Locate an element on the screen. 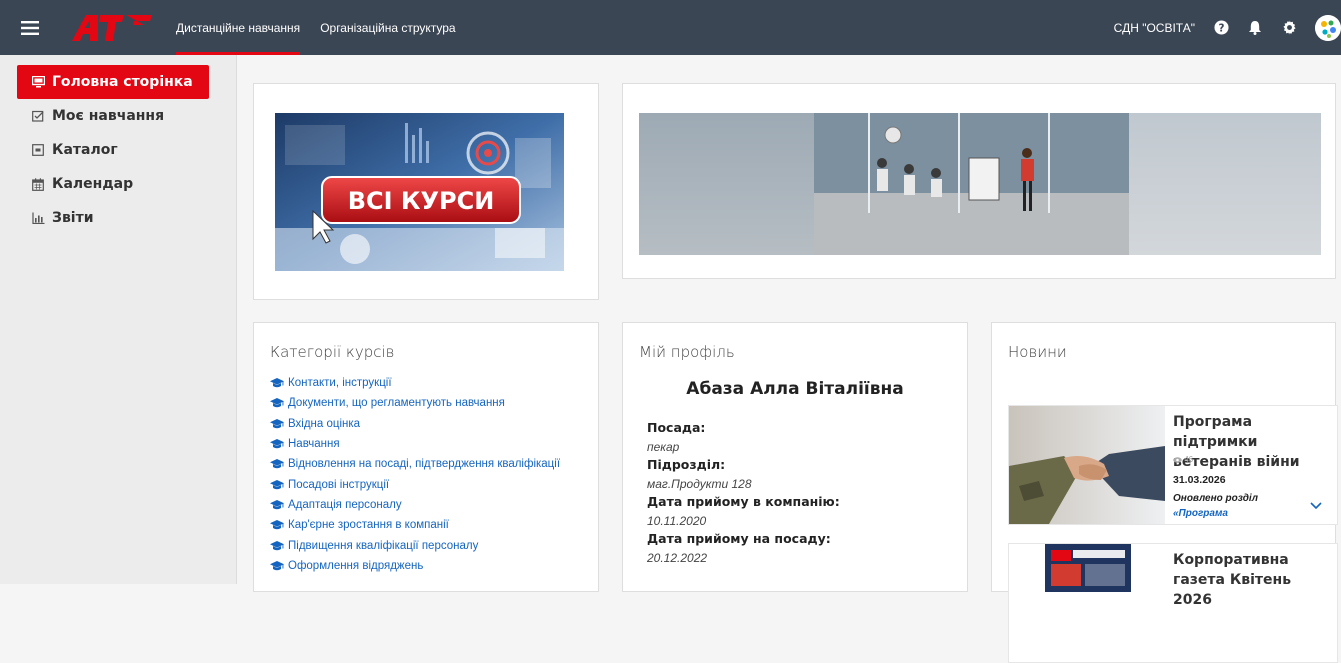 The height and width of the screenshot is (663, 1341). category-link: Підвищення кваліфікації персоналу is located at coordinates (415, 545).